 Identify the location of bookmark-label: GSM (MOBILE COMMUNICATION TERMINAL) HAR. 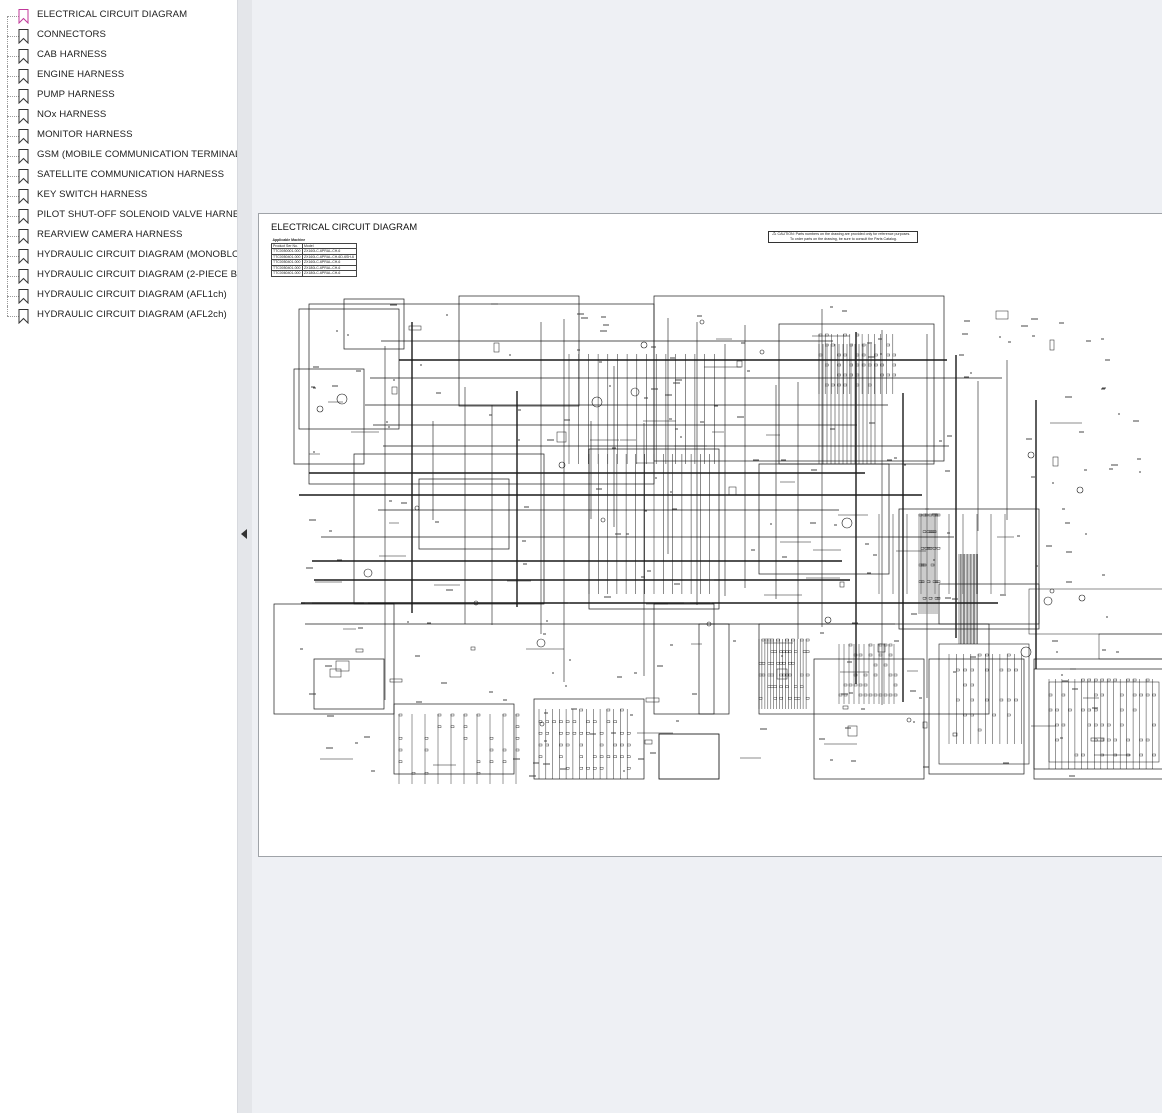
(137, 154).